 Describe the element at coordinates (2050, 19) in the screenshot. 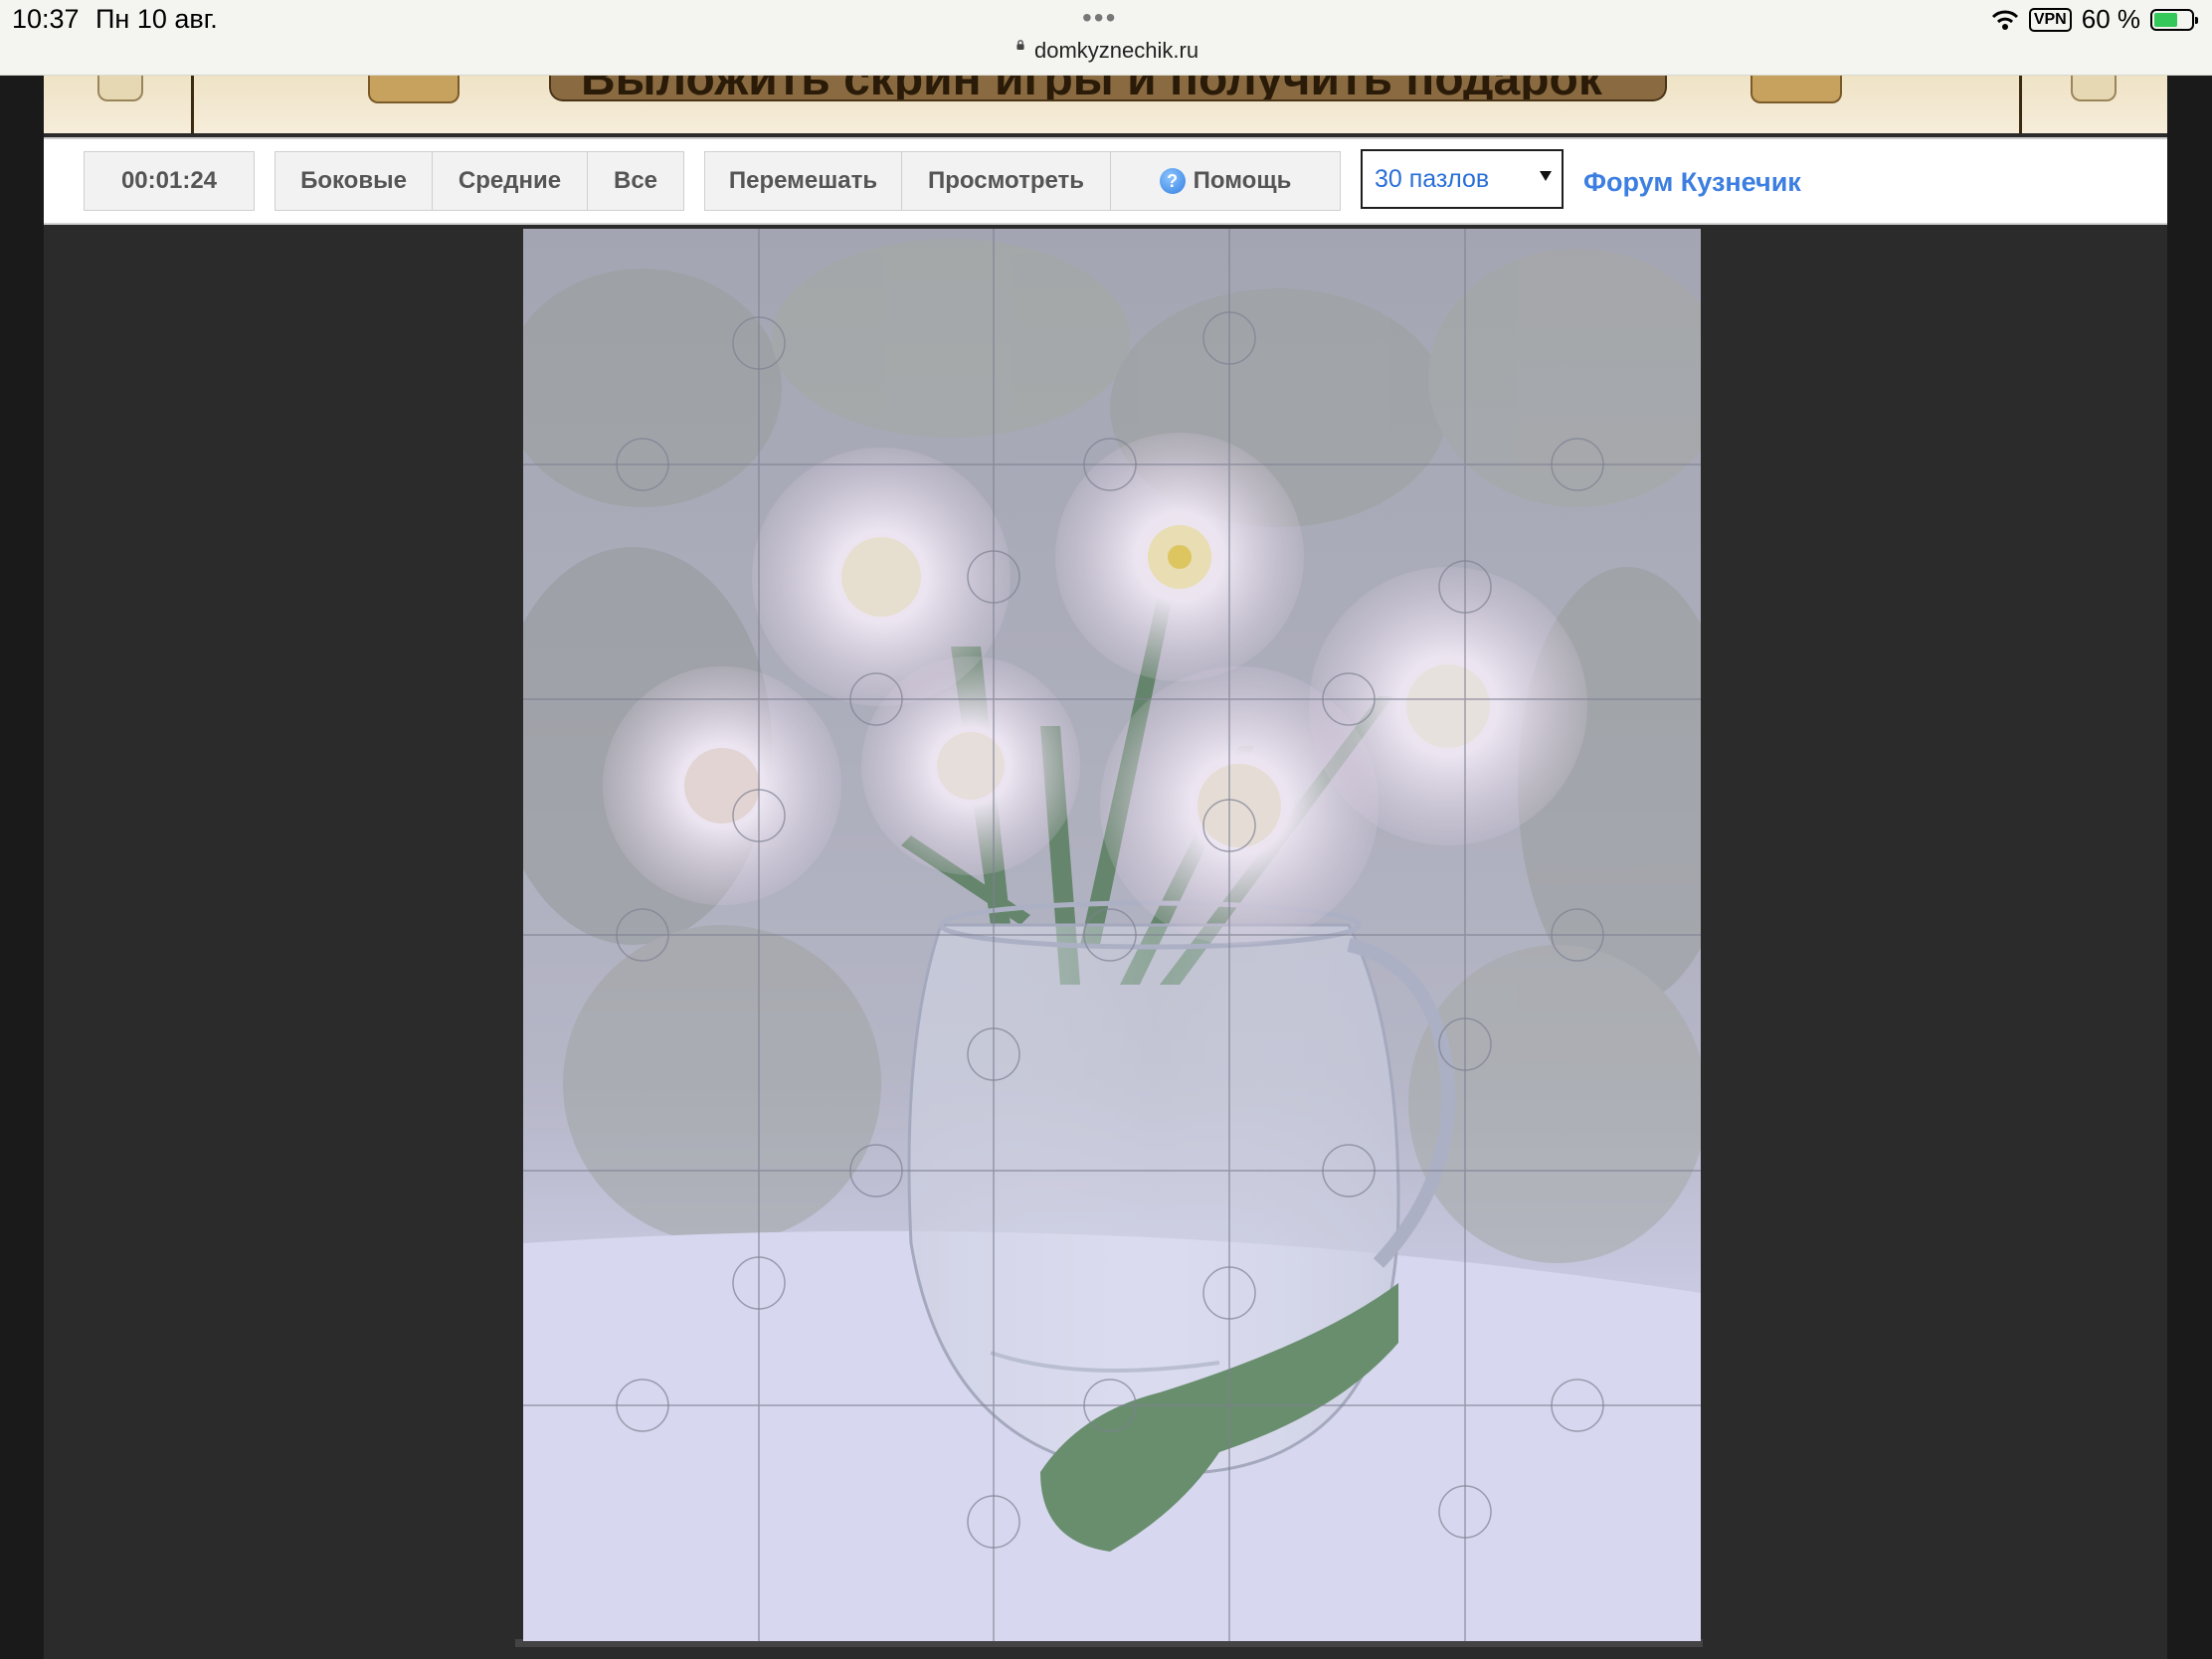

I see `vpn-badge: VPN` at that location.